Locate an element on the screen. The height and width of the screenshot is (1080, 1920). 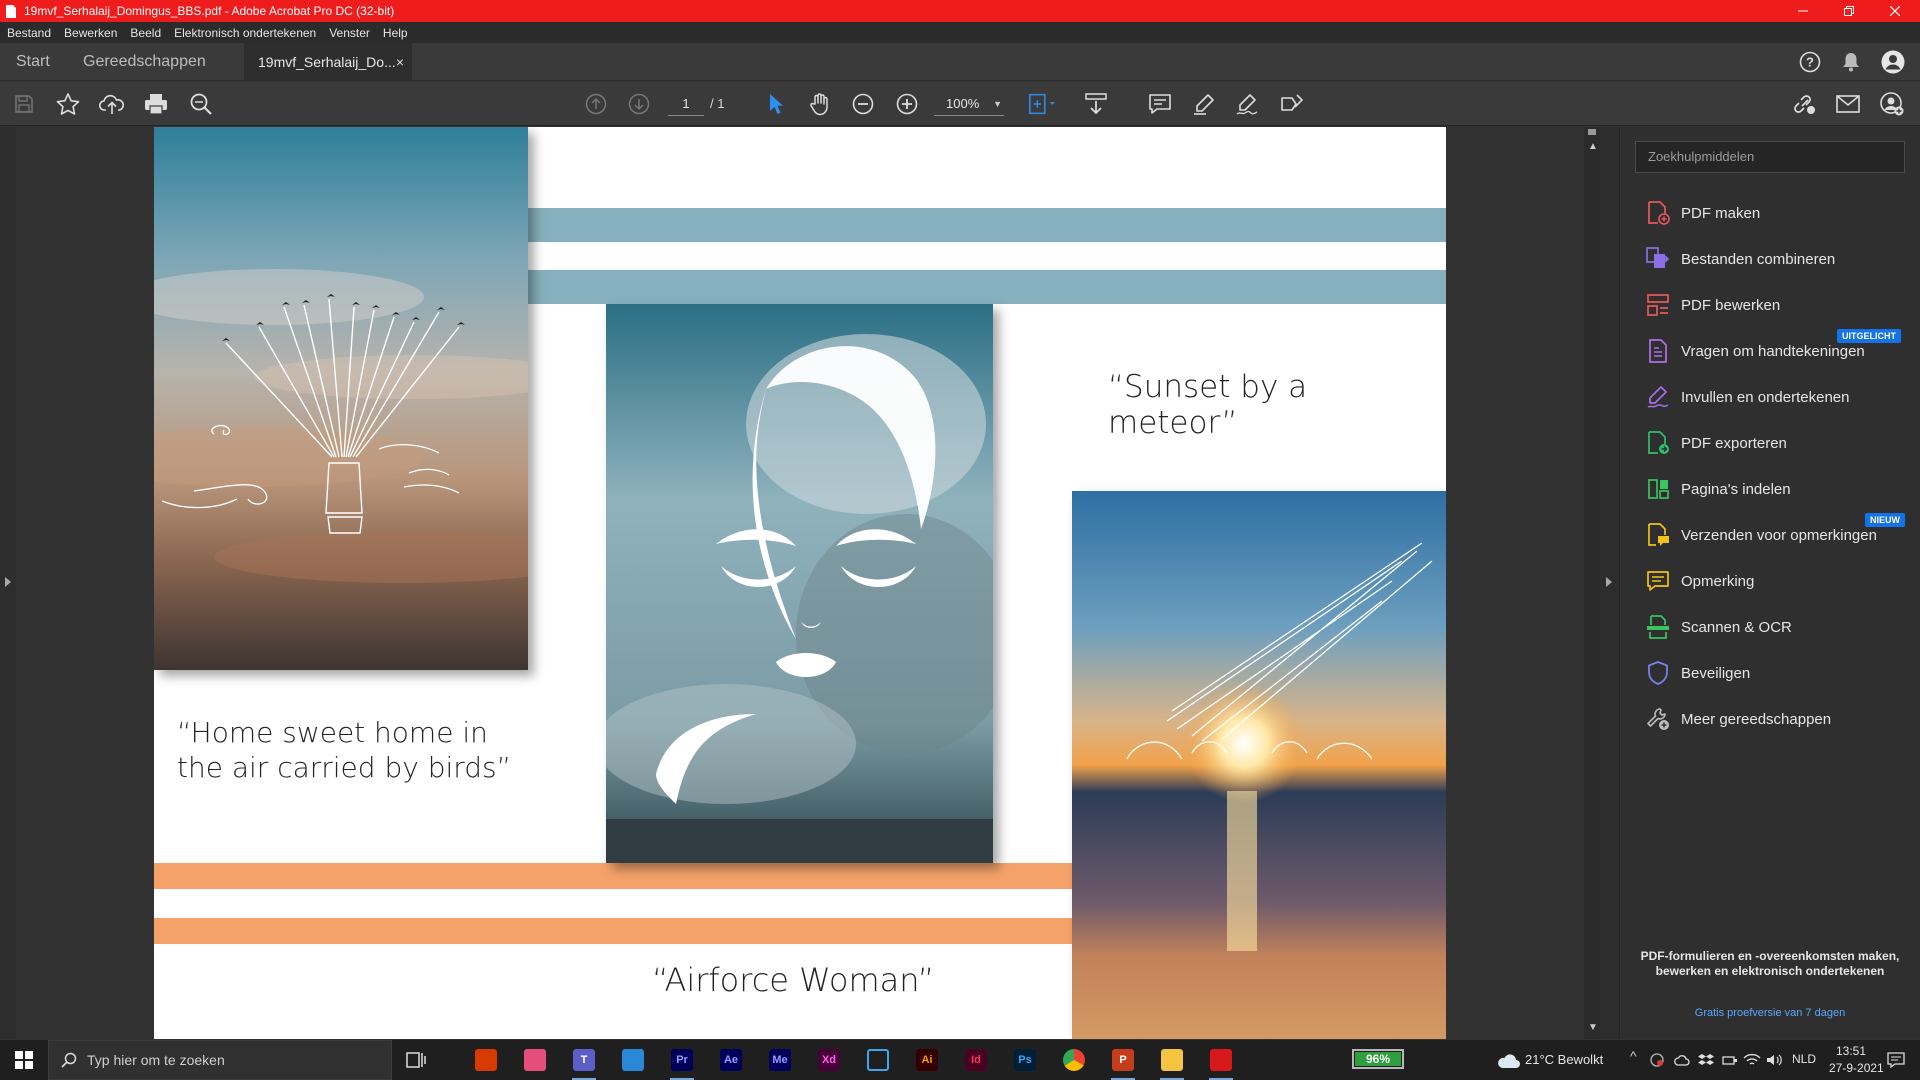
zoom-level-select: 100% ▼ is located at coordinates (969, 104).